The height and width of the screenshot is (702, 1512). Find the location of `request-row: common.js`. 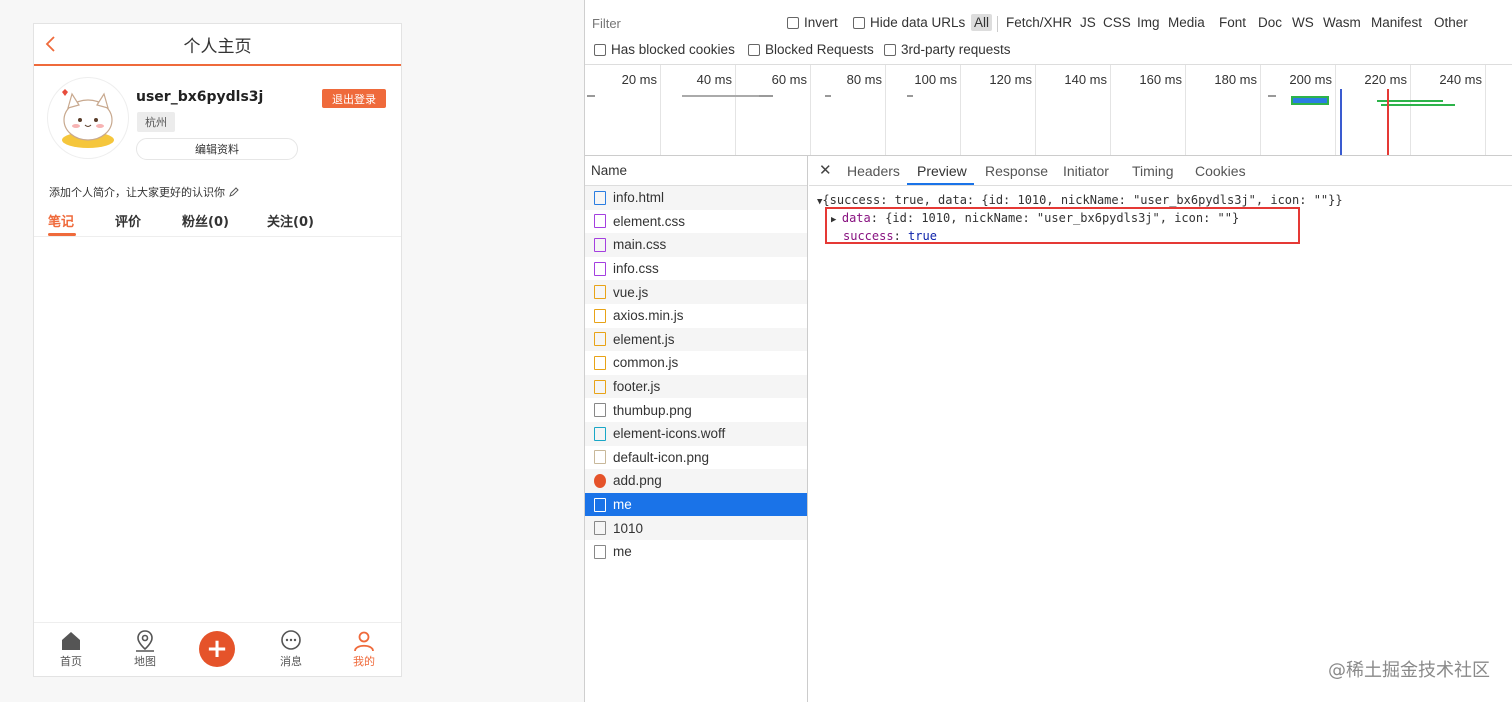

request-row: common.js is located at coordinates (696, 363).